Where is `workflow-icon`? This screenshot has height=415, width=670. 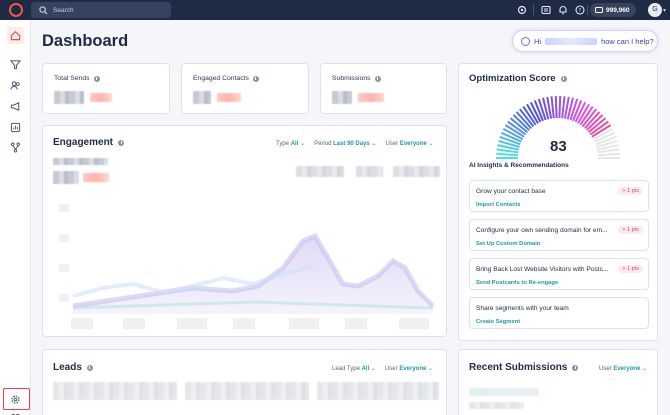 workflow-icon is located at coordinates (15, 147).